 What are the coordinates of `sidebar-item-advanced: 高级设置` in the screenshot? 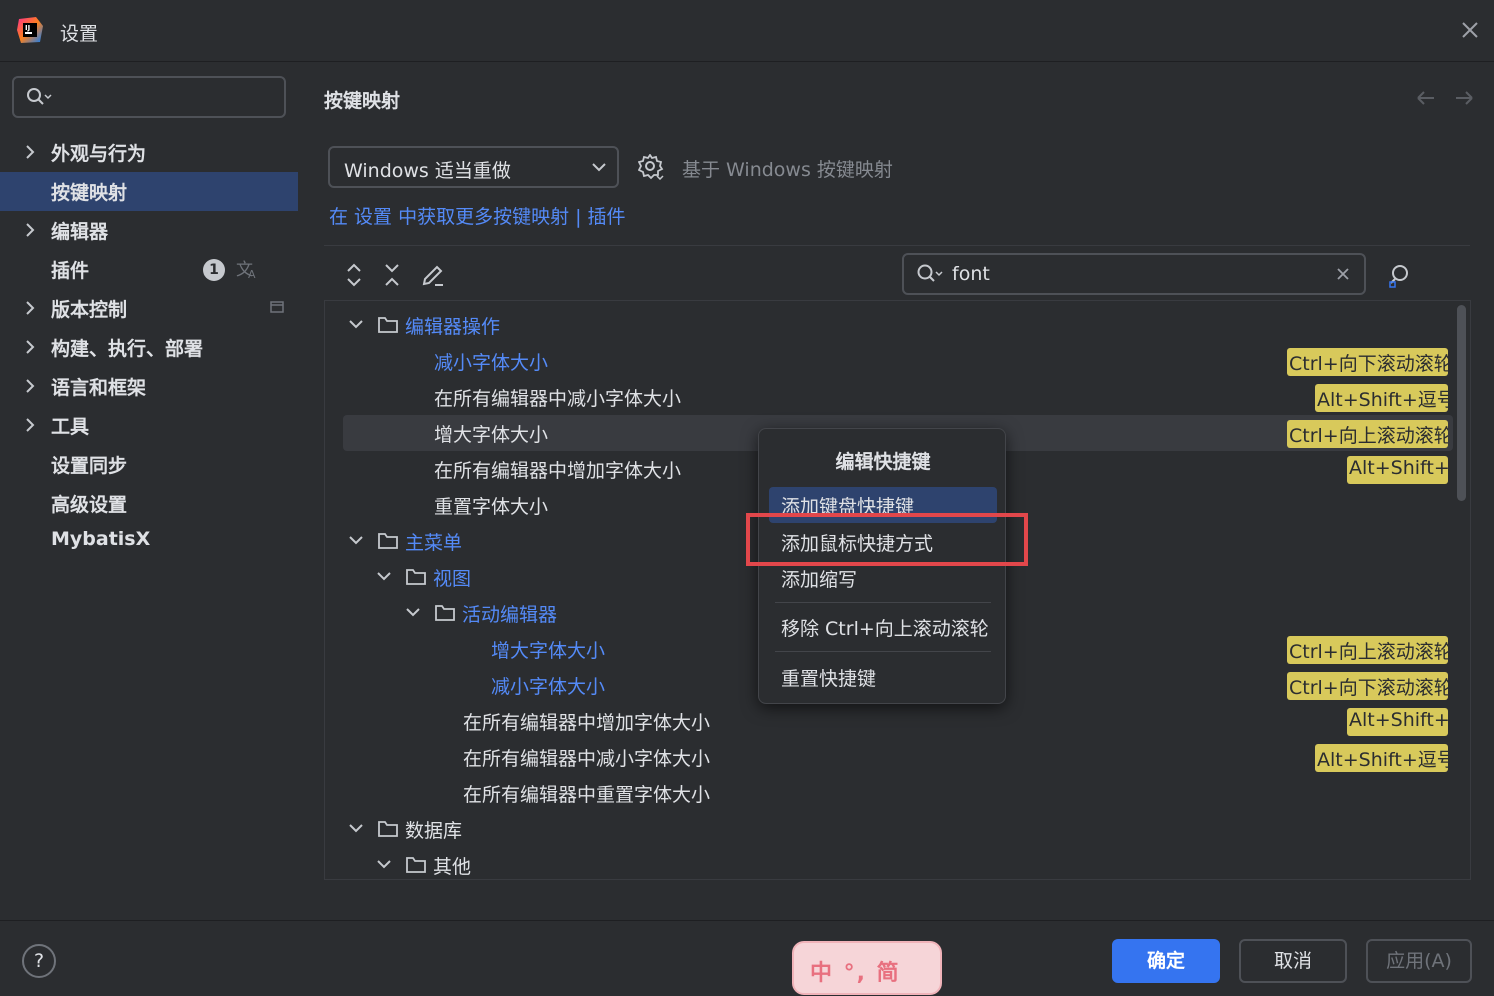 It's located at (149, 503).